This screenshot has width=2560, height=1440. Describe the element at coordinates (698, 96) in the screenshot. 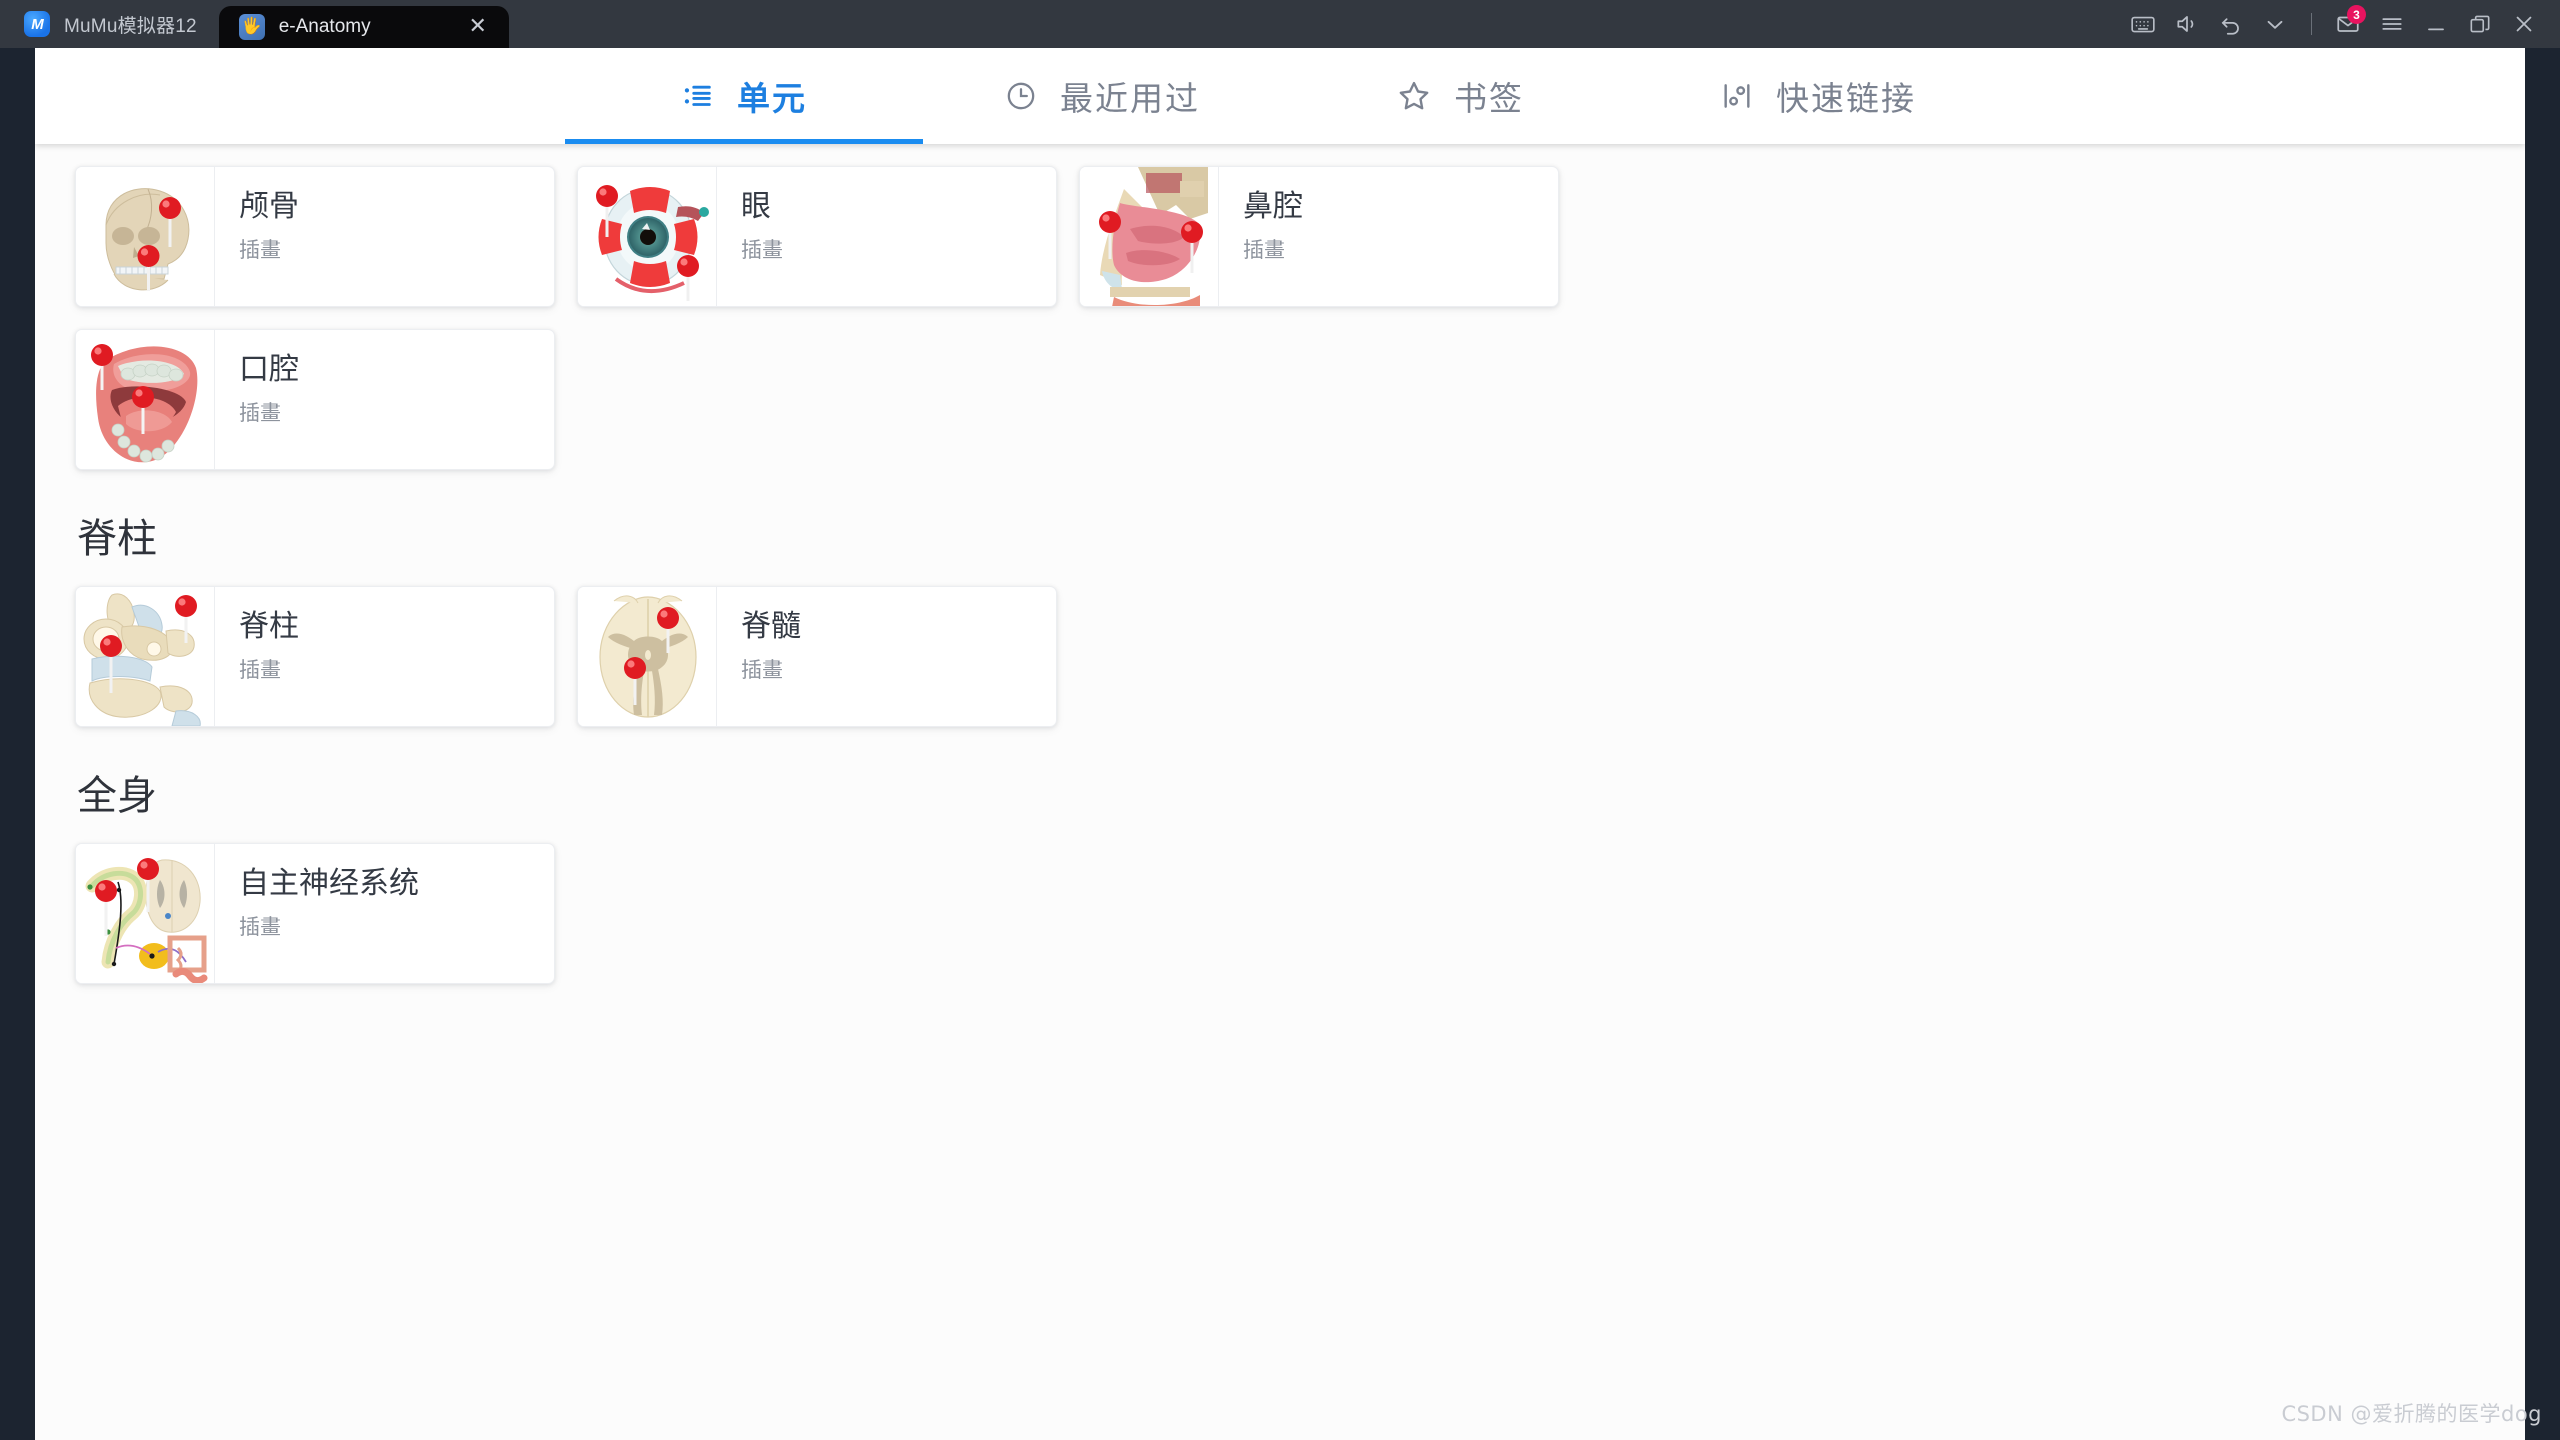

I see `list-bullets-icon` at that location.